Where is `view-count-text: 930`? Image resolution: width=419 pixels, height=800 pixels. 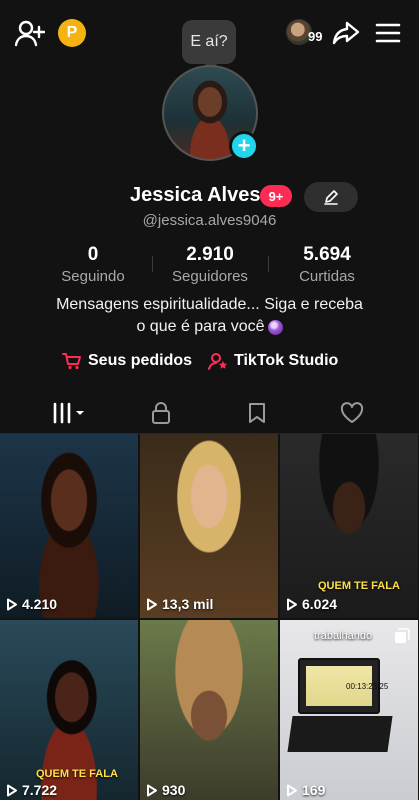
view-count-text: 930 is located at coordinates (174, 790).